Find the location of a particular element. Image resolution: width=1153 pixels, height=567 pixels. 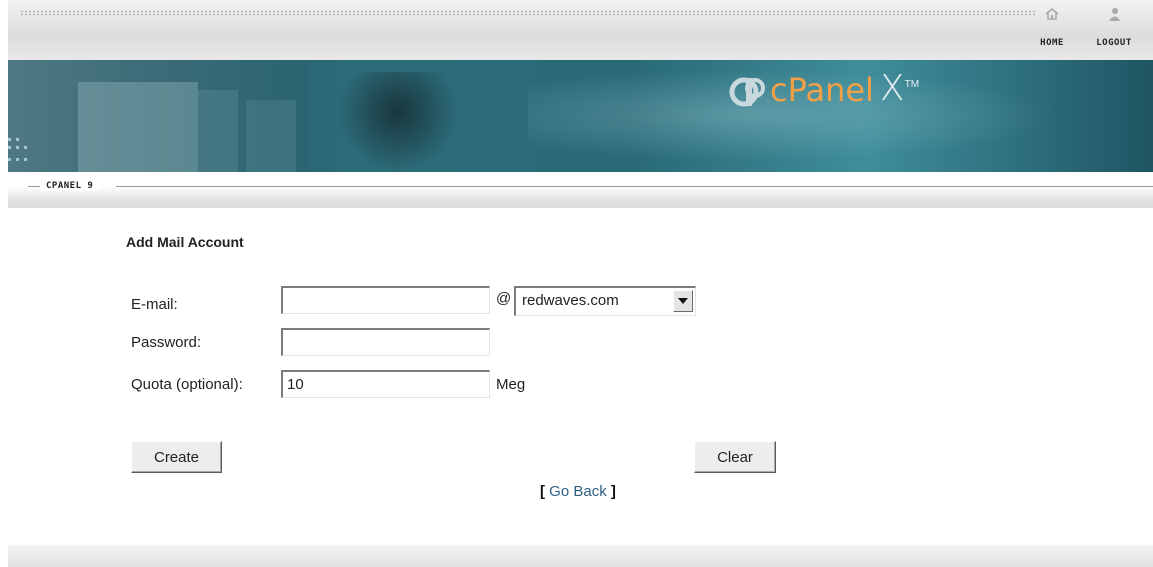

cpanel-logo-text: cPanel is located at coordinates (822, 90).